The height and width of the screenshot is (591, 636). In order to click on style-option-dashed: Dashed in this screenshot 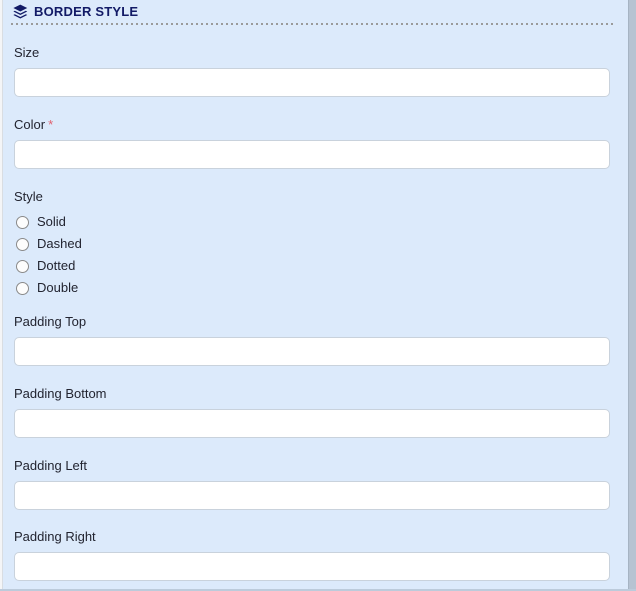, I will do `click(312, 244)`.